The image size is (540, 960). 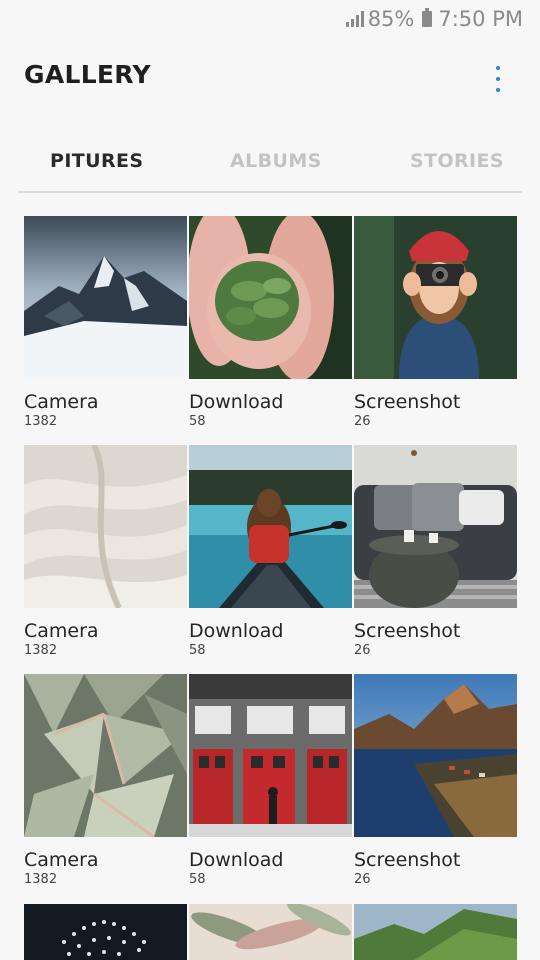 I want to click on more-vert-icon, so click(x=498, y=79).